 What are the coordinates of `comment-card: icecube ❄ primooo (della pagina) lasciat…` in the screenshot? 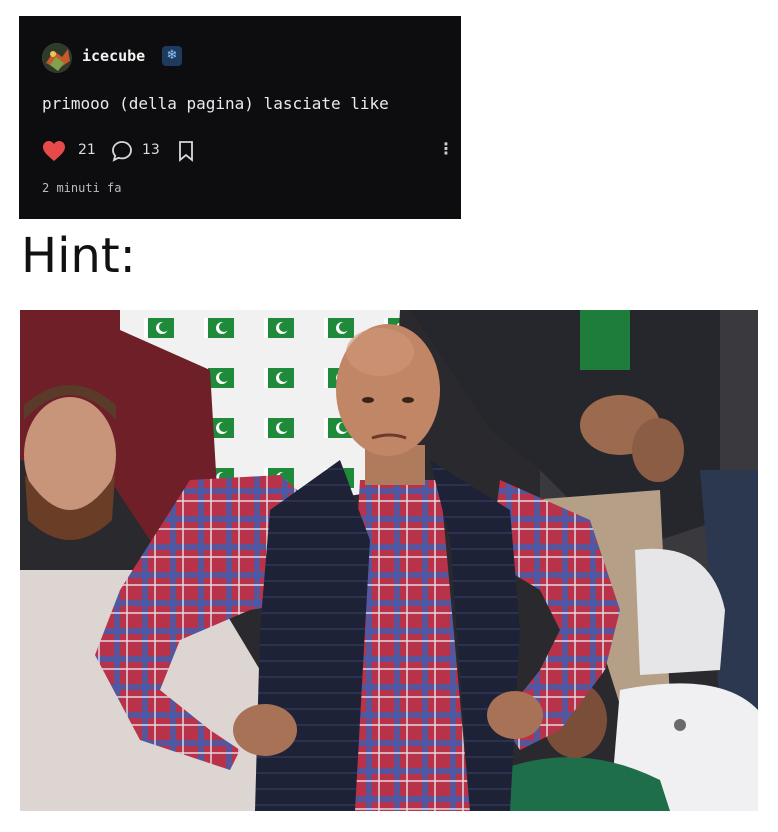 It's located at (240, 117).